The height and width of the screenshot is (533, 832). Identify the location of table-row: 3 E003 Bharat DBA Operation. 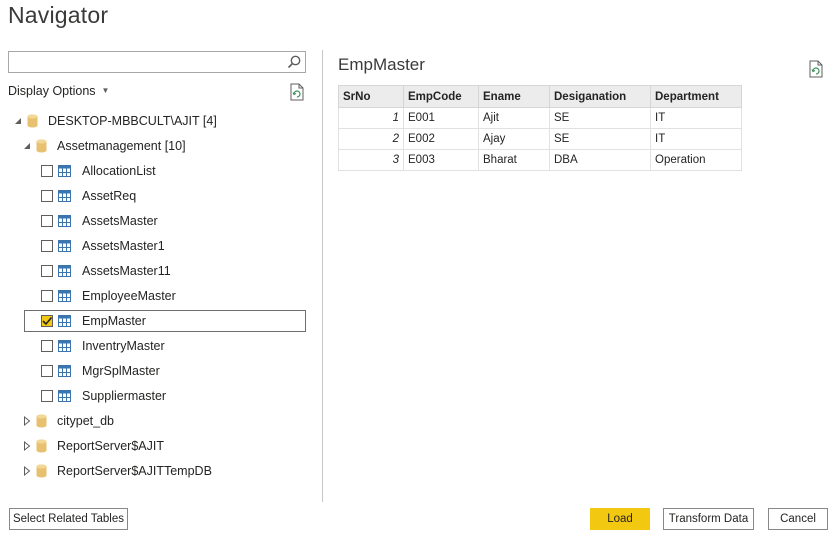
(540, 160).